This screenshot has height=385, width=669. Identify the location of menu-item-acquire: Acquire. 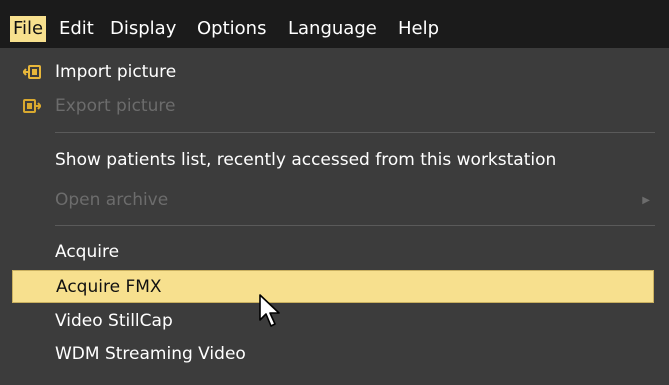
(333, 252).